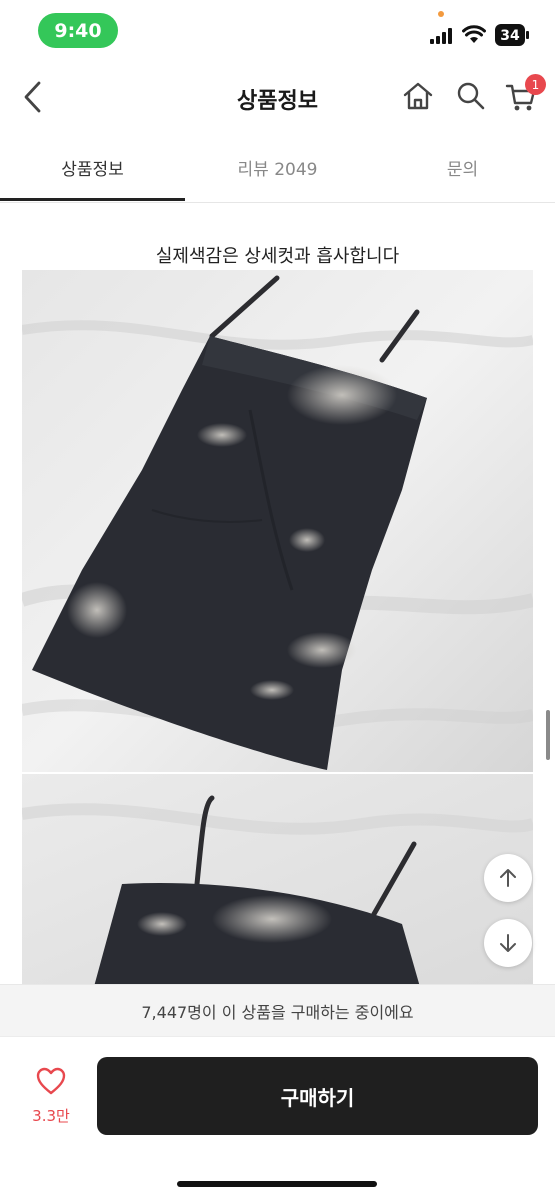 The image size is (555, 1201). Describe the element at coordinates (548, 735) in the screenshot. I see `scroll-indicator` at that location.